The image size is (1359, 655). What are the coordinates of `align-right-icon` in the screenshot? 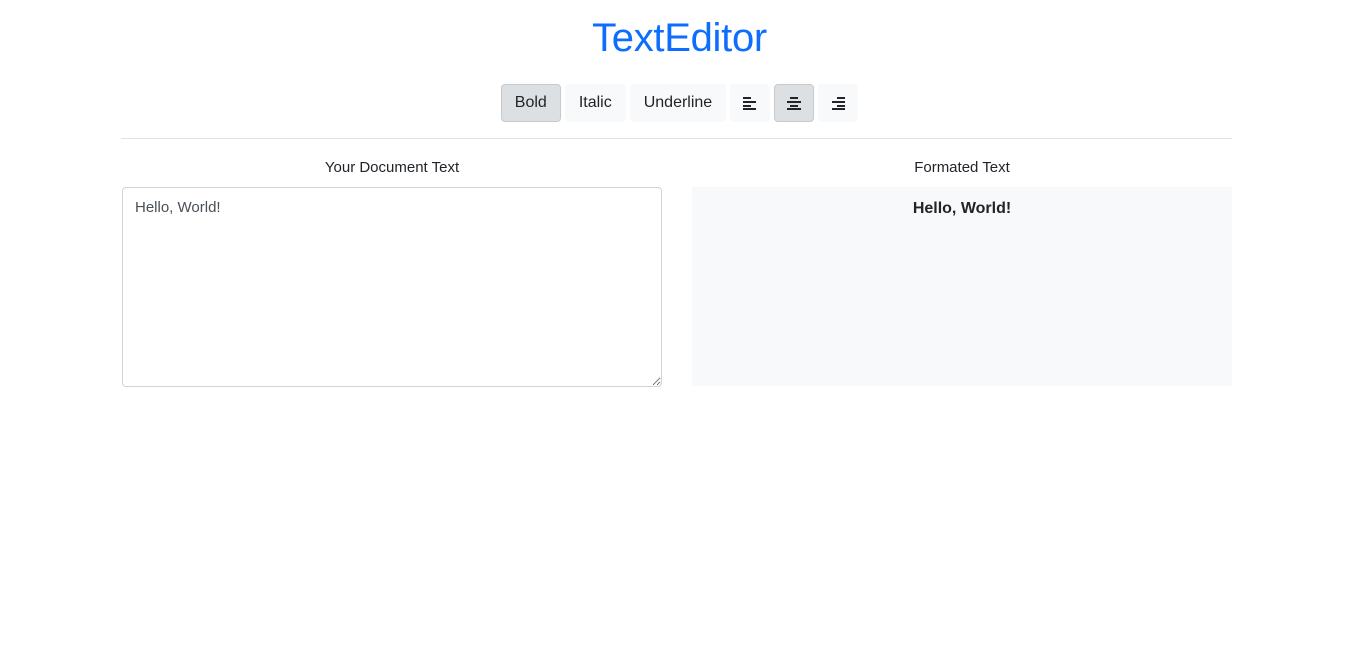 It's located at (838, 103).